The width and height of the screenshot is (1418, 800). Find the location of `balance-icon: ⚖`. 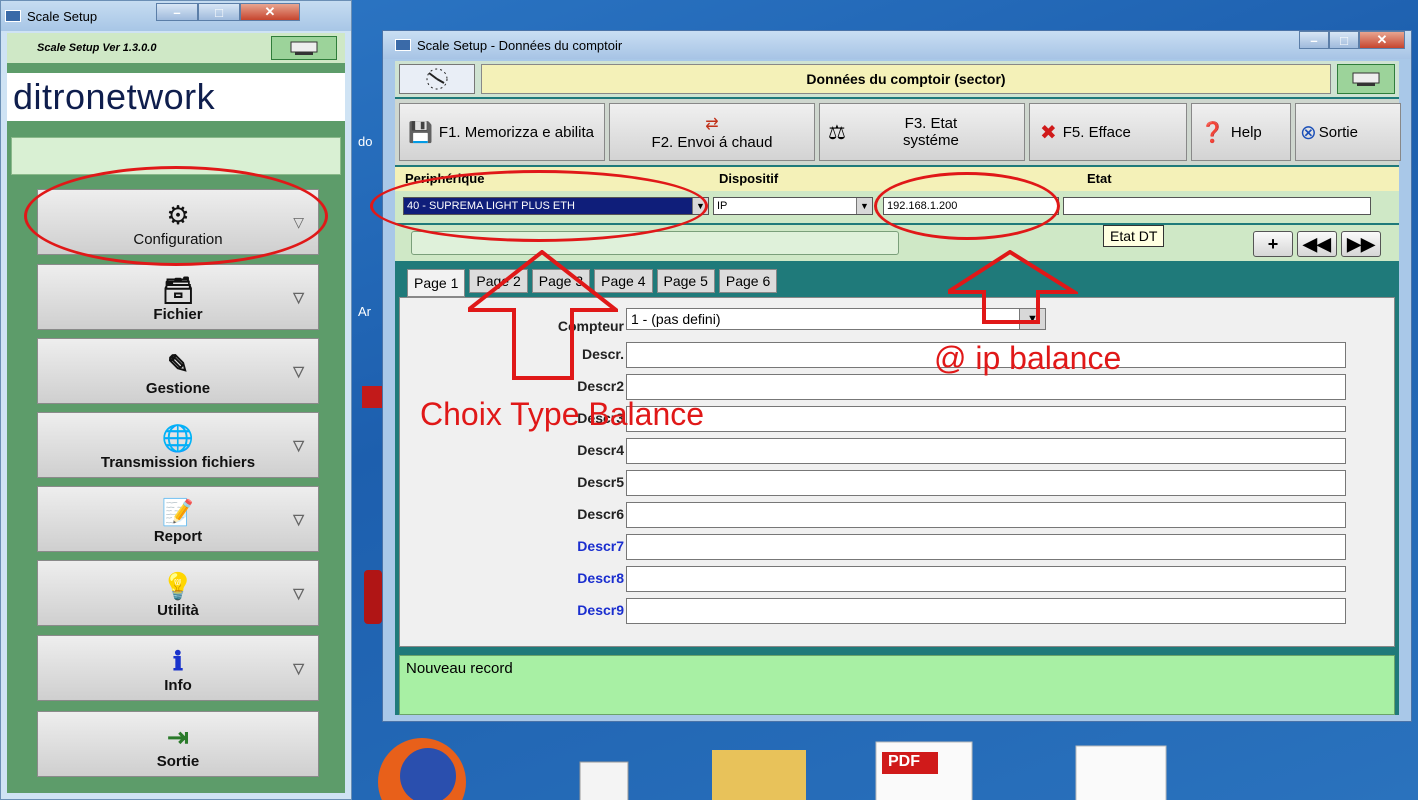

balance-icon: ⚖ is located at coordinates (837, 132).